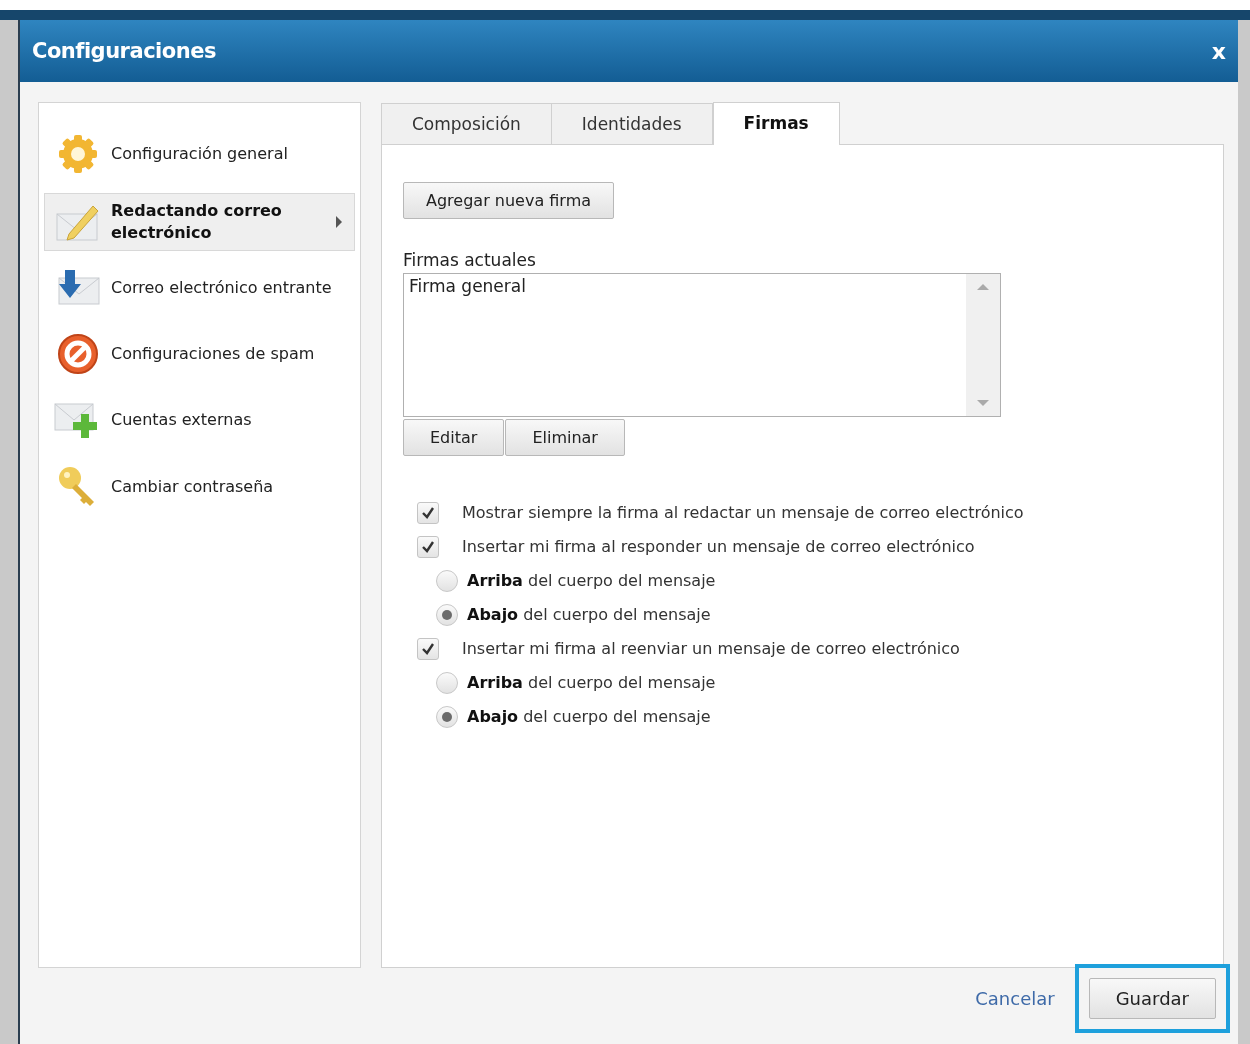  I want to click on envelope-download-icon, so click(78, 288).